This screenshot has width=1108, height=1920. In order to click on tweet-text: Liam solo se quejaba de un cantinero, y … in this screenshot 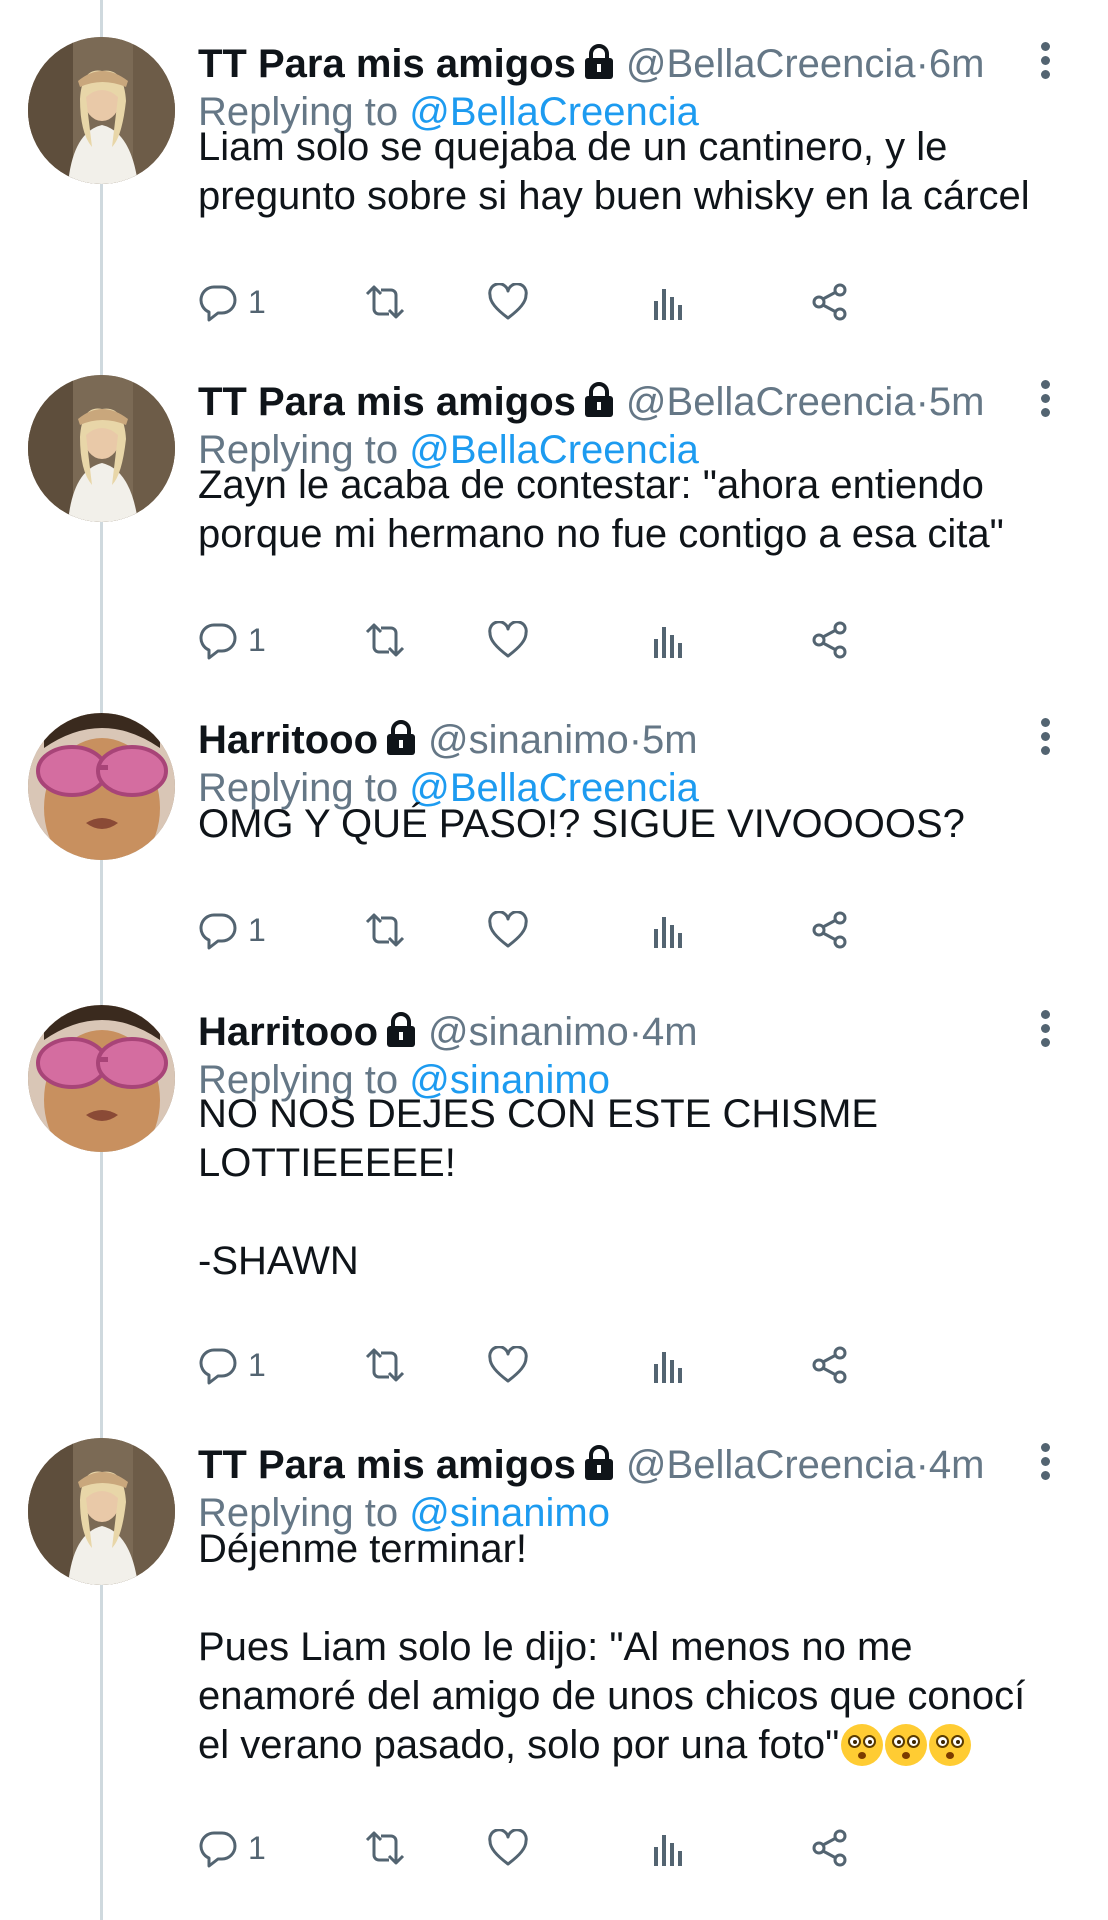, I will do `click(638, 172)`.